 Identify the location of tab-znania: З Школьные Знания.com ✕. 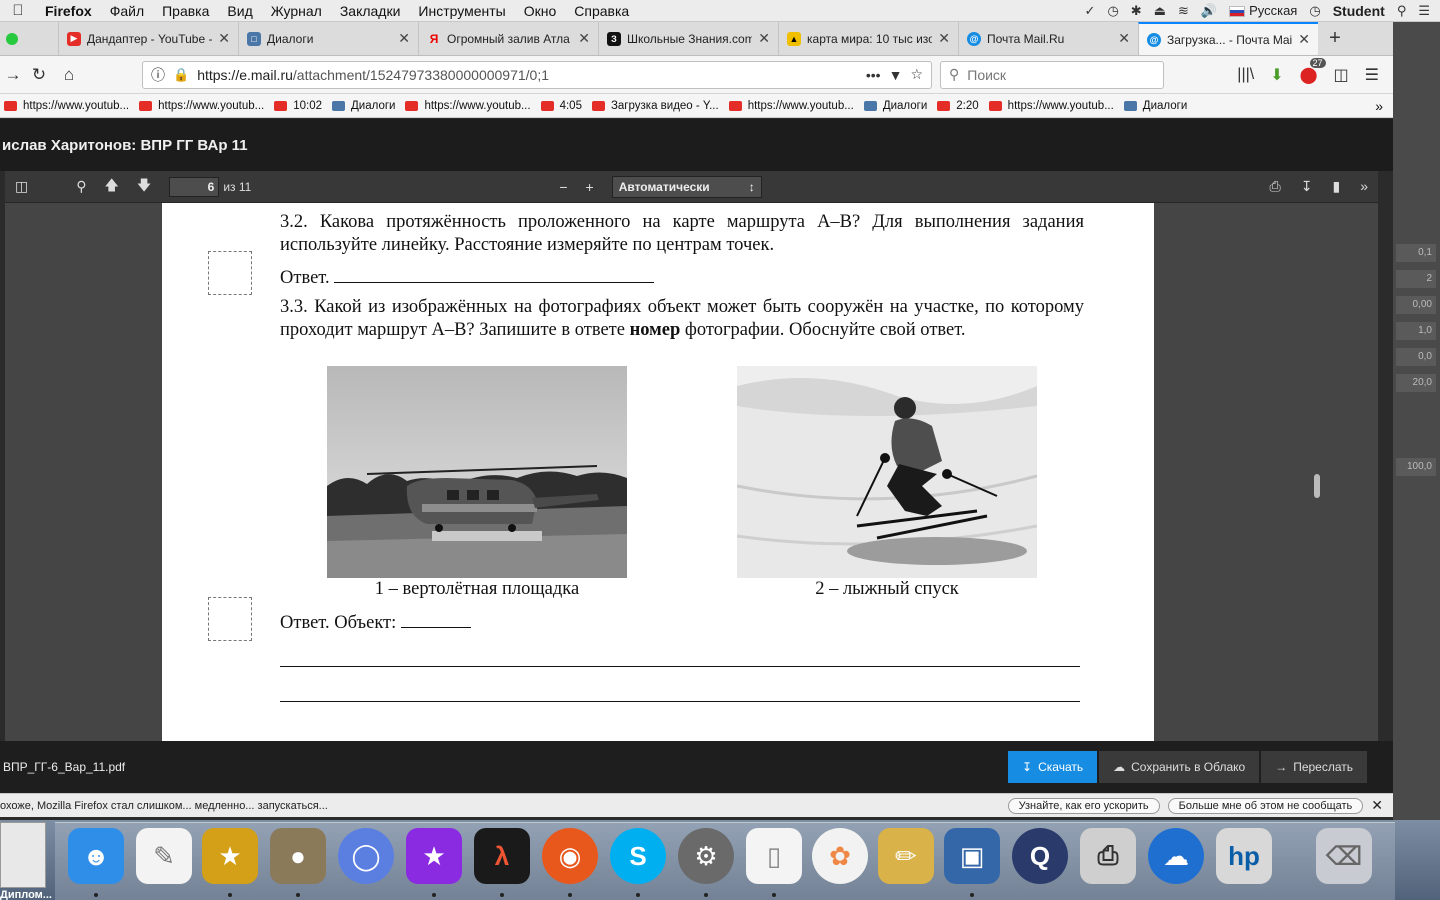
(688, 38).